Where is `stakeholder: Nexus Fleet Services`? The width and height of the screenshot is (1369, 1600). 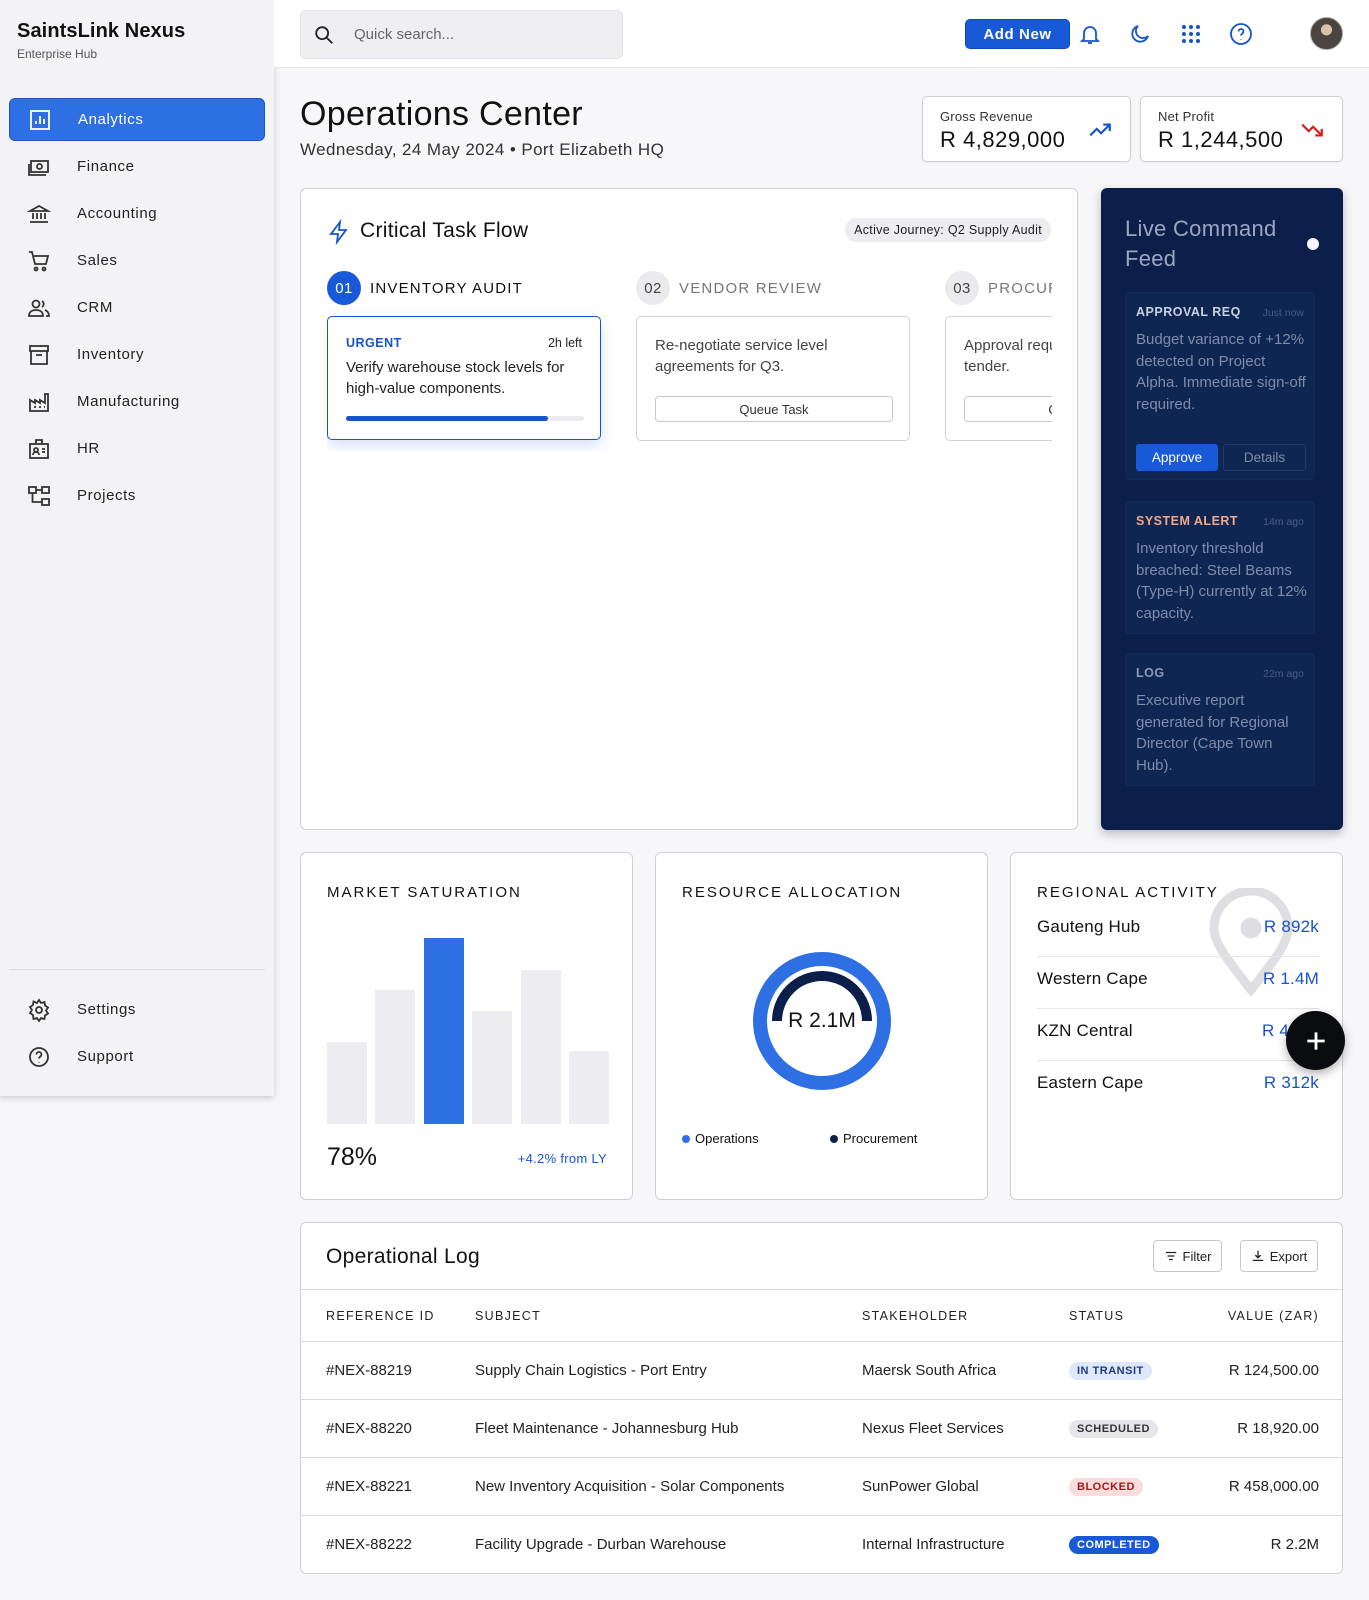
stakeholder: Nexus Fleet Services is located at coordinates (965, 1428).